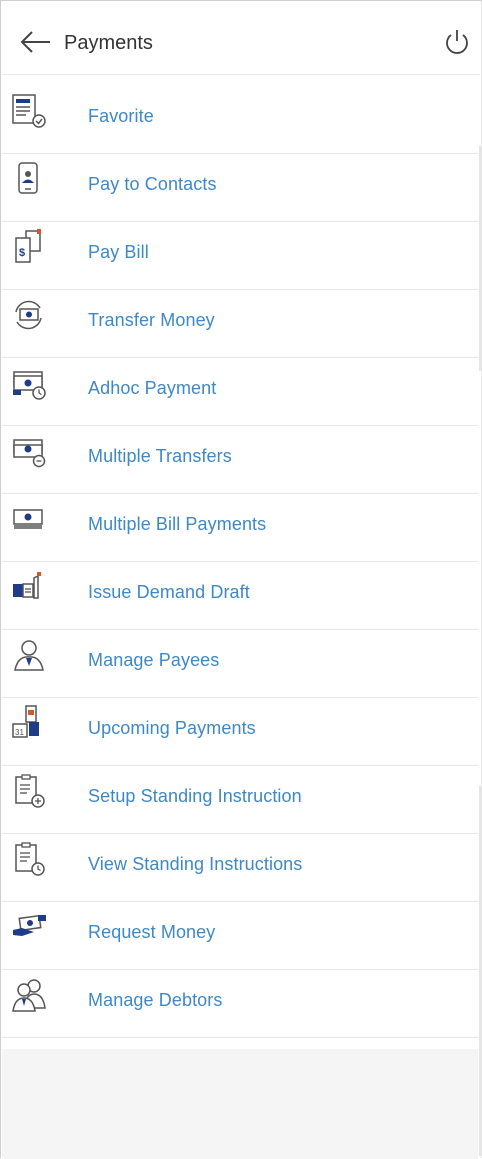 The width and height of the screenshot is (482, 1159). Describe the element at coordinates (152, 932) in the screenshot. I see `menu-item-label: Request Money` at that location.